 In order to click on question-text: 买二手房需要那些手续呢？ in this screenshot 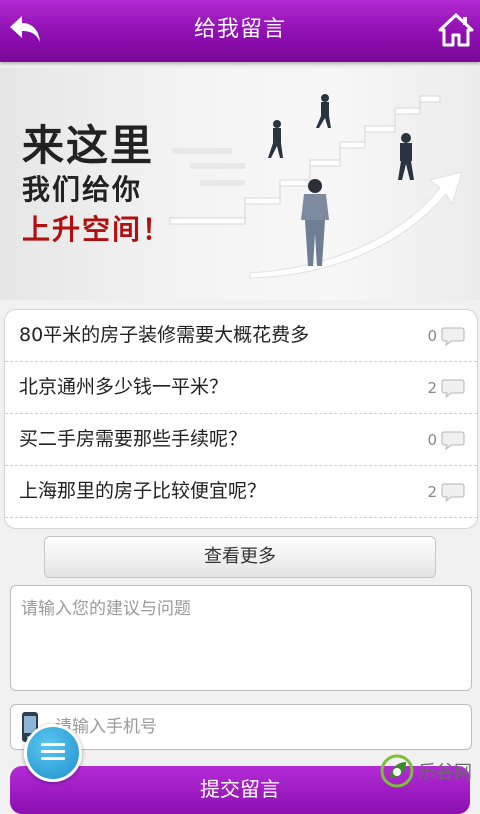, I will do `click(133, 439)`.